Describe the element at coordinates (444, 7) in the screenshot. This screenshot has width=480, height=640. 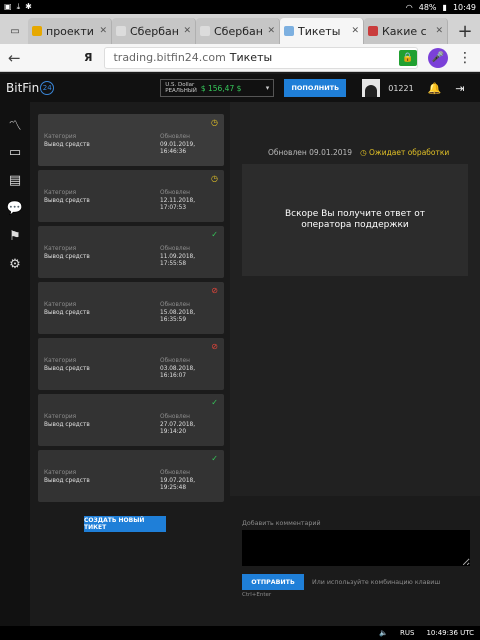
I see `battery-icon: ▮` at that location.